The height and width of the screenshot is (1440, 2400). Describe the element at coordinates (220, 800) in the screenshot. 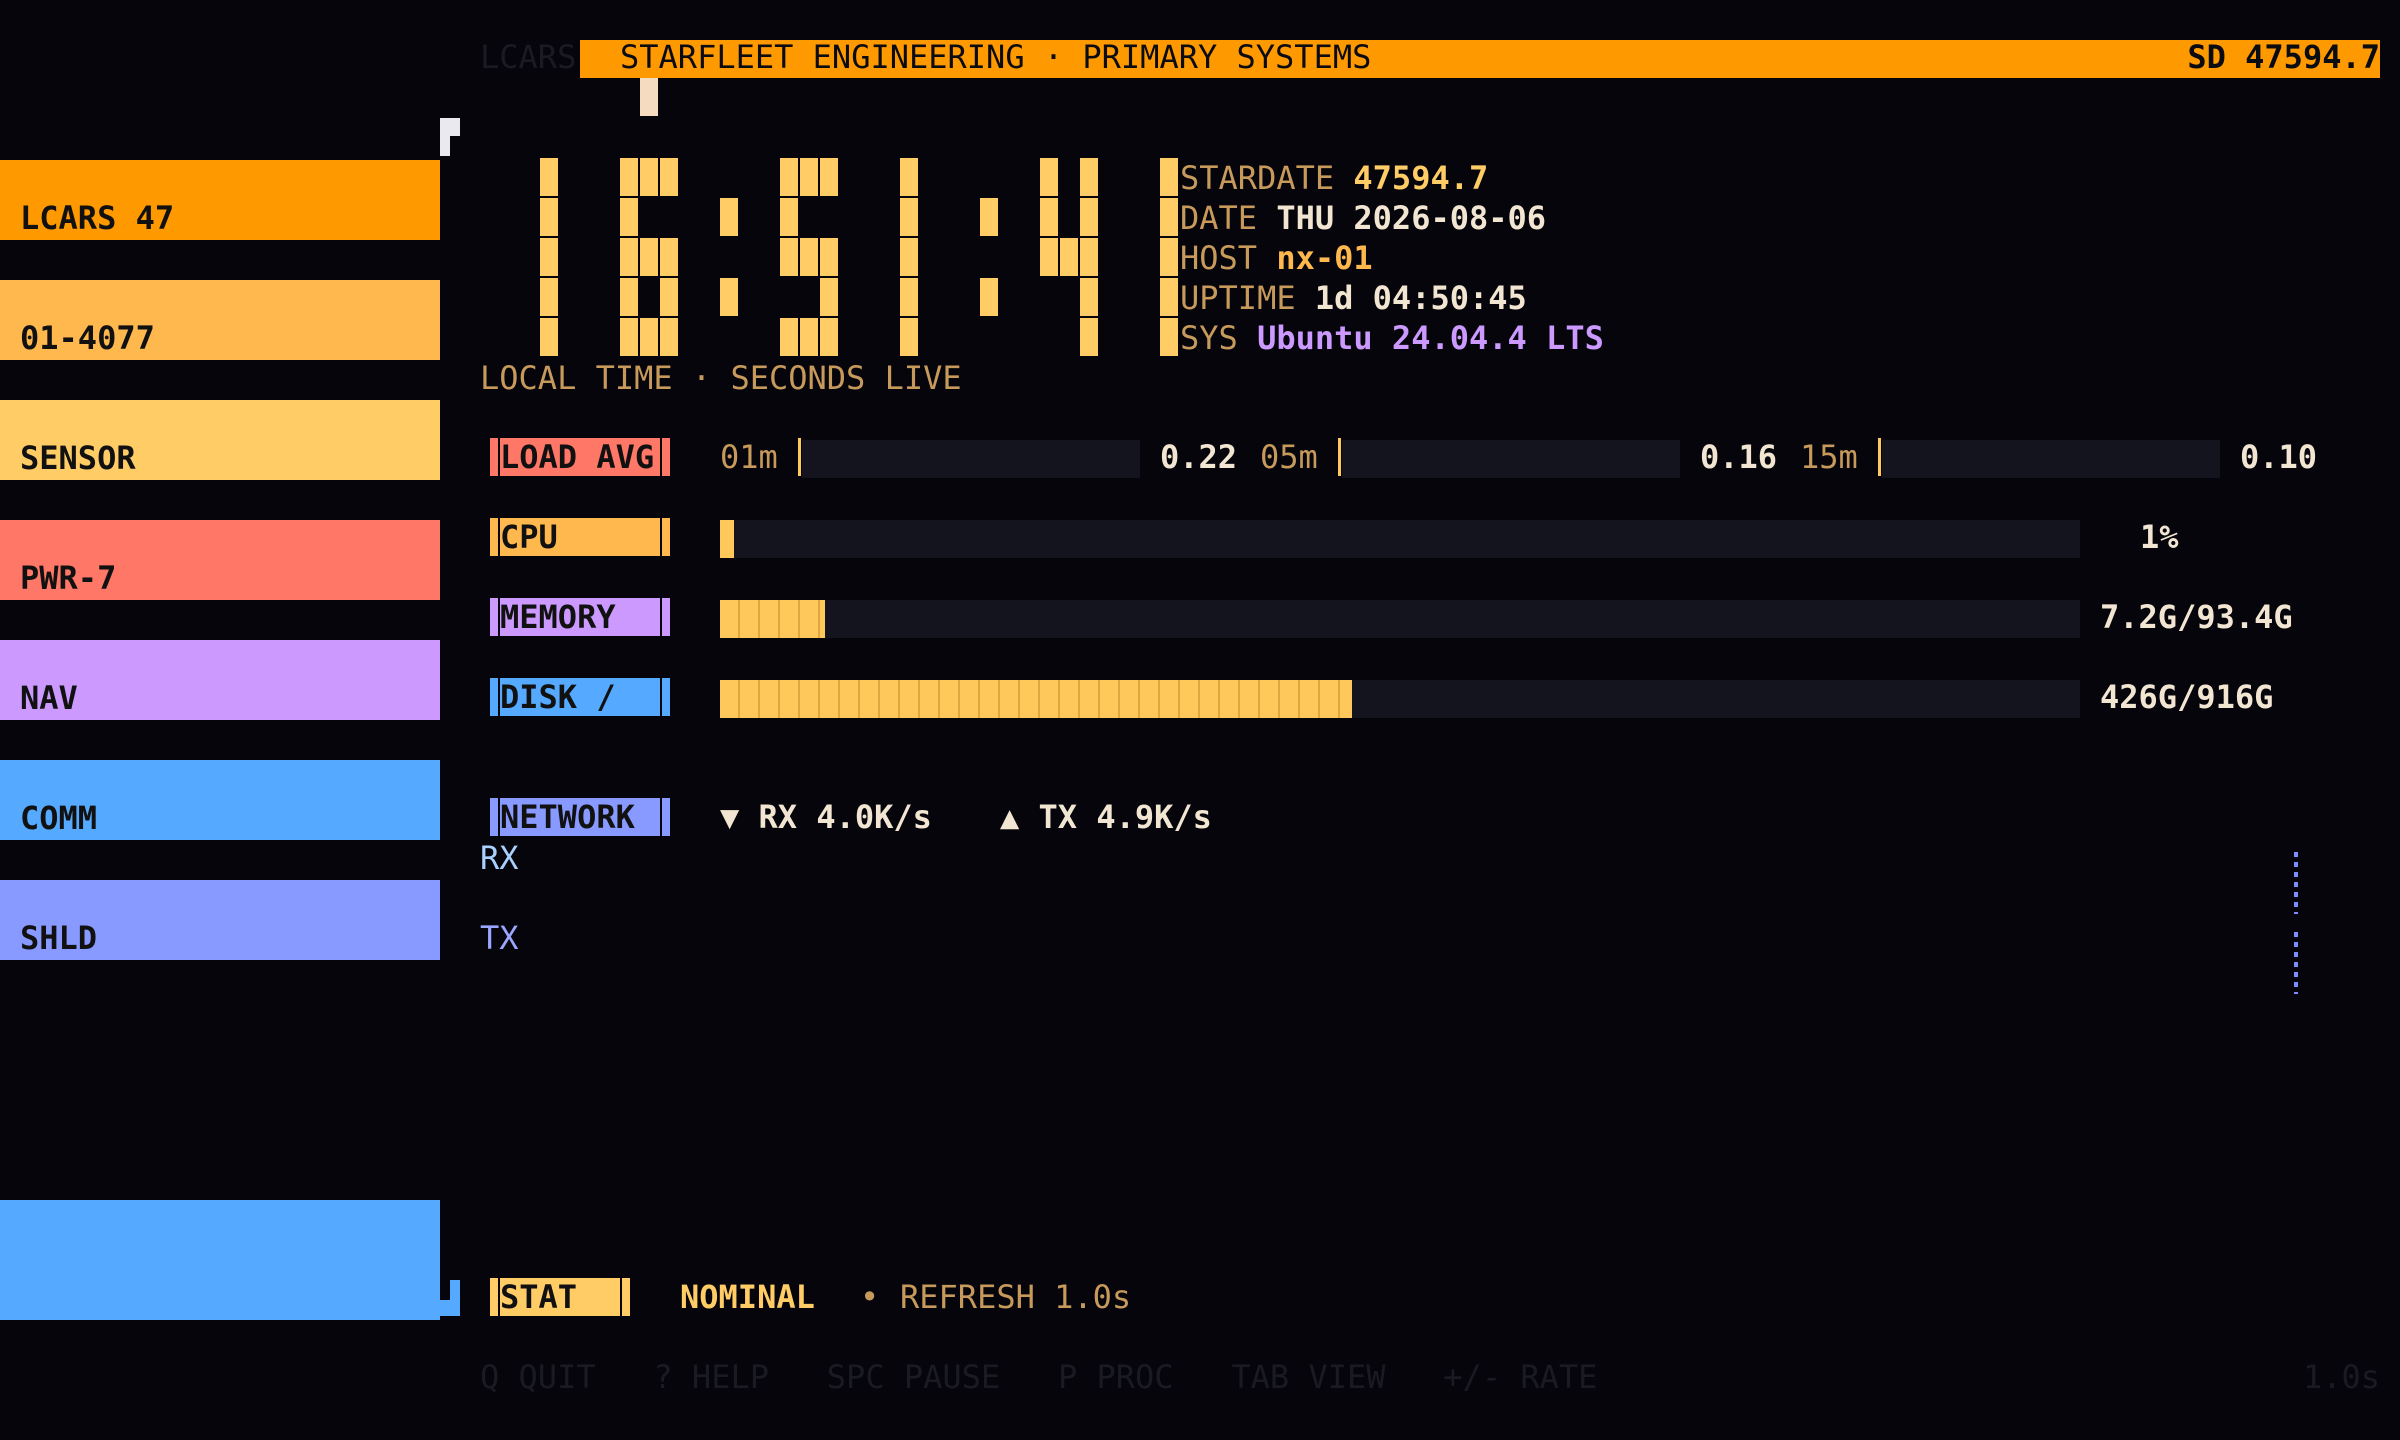

I see `sidebar-item-comm: COMM` at that location.